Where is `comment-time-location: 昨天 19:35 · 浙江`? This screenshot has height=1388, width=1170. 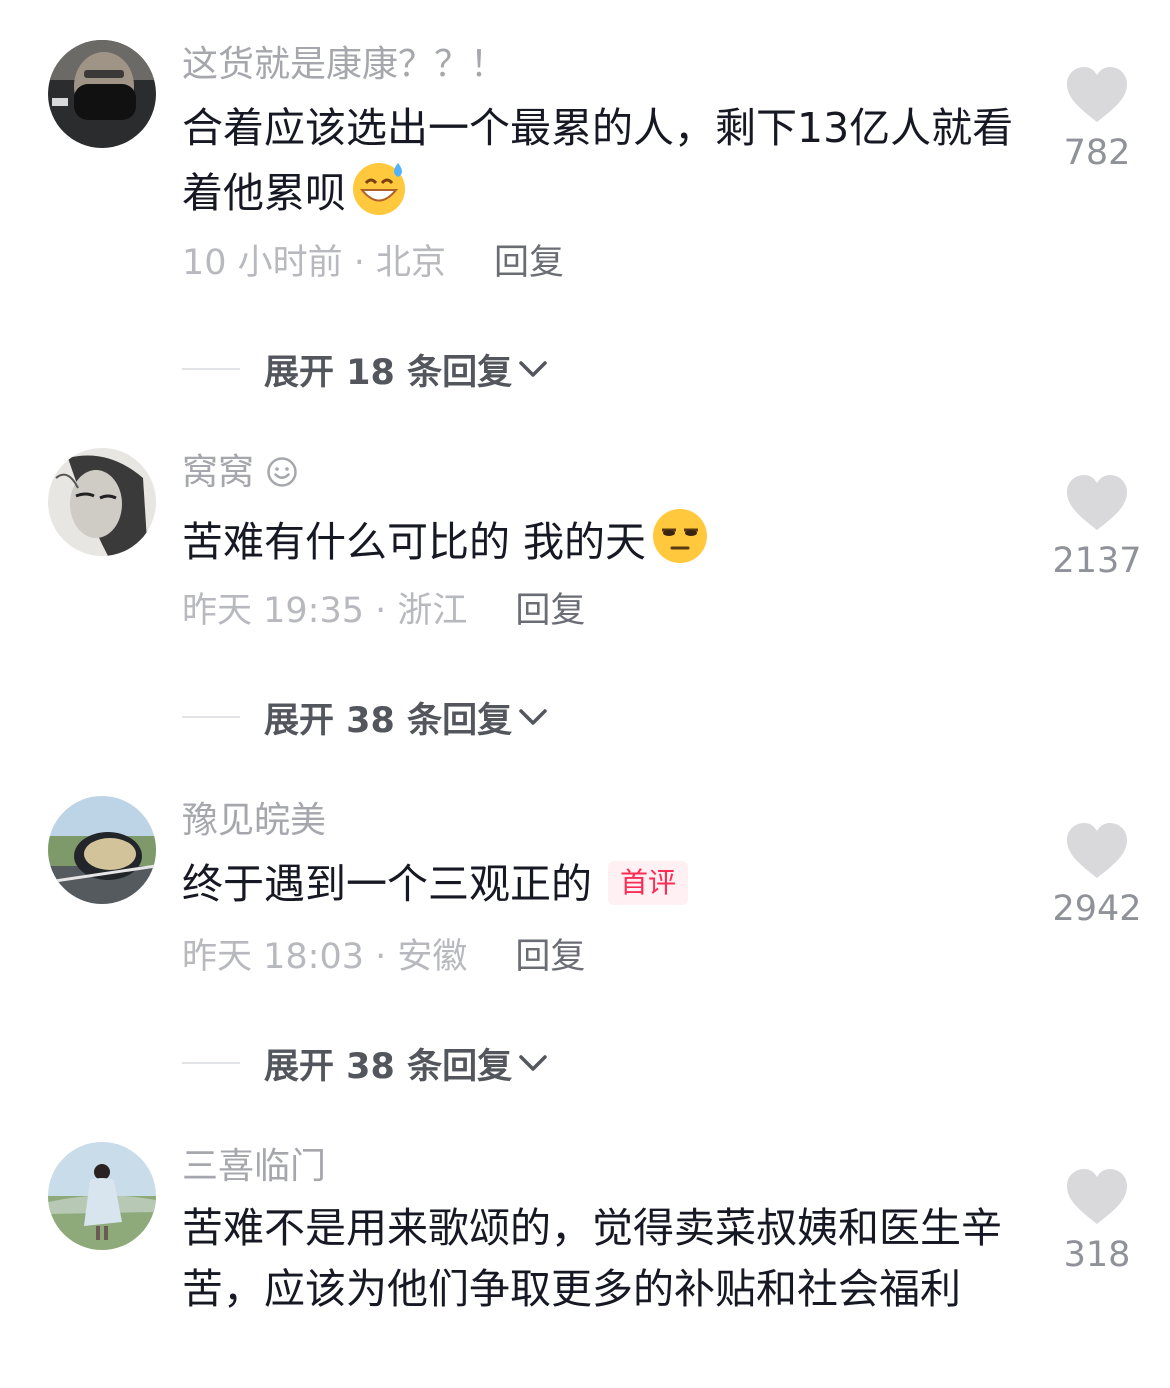 comment-time-location: 昨天 19:35 · 浙江 is located at coordinates (325, 611).